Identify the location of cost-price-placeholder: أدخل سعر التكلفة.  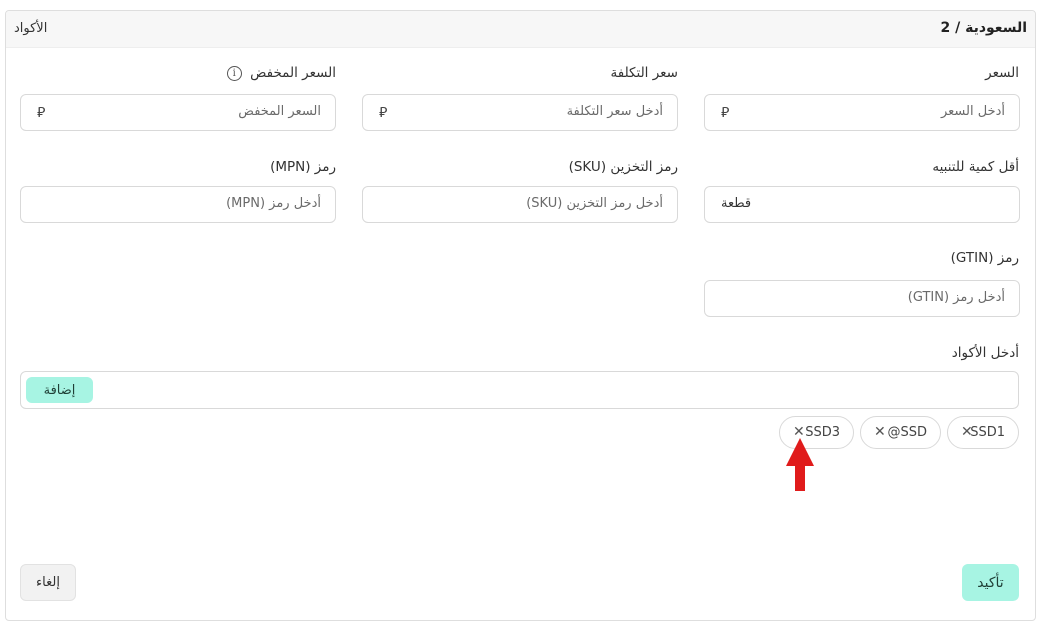
(614, 111).